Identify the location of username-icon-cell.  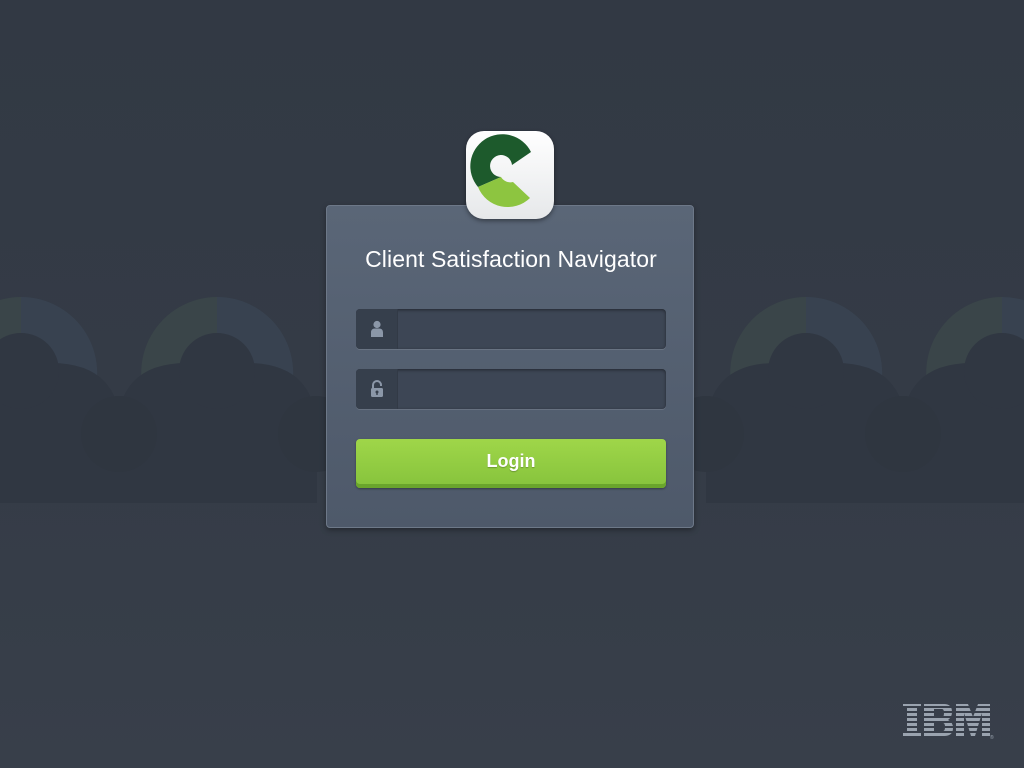
(377, 329).